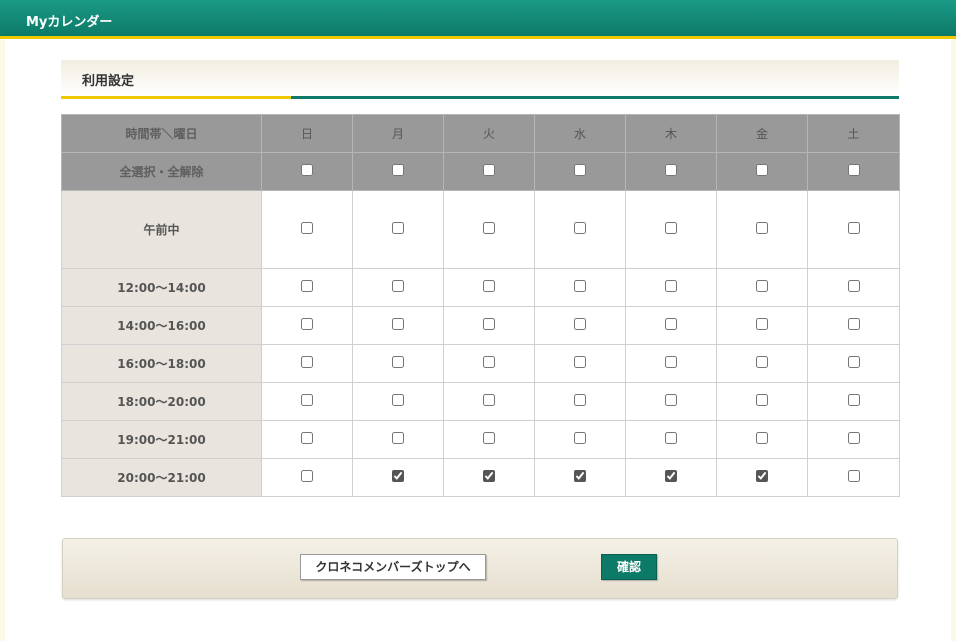 The image size is (956, 641). Describe the element at coordinates (393, 567) in the screenshot. I see `members-top-button: クロネコメンバーズトップへ` at that location.